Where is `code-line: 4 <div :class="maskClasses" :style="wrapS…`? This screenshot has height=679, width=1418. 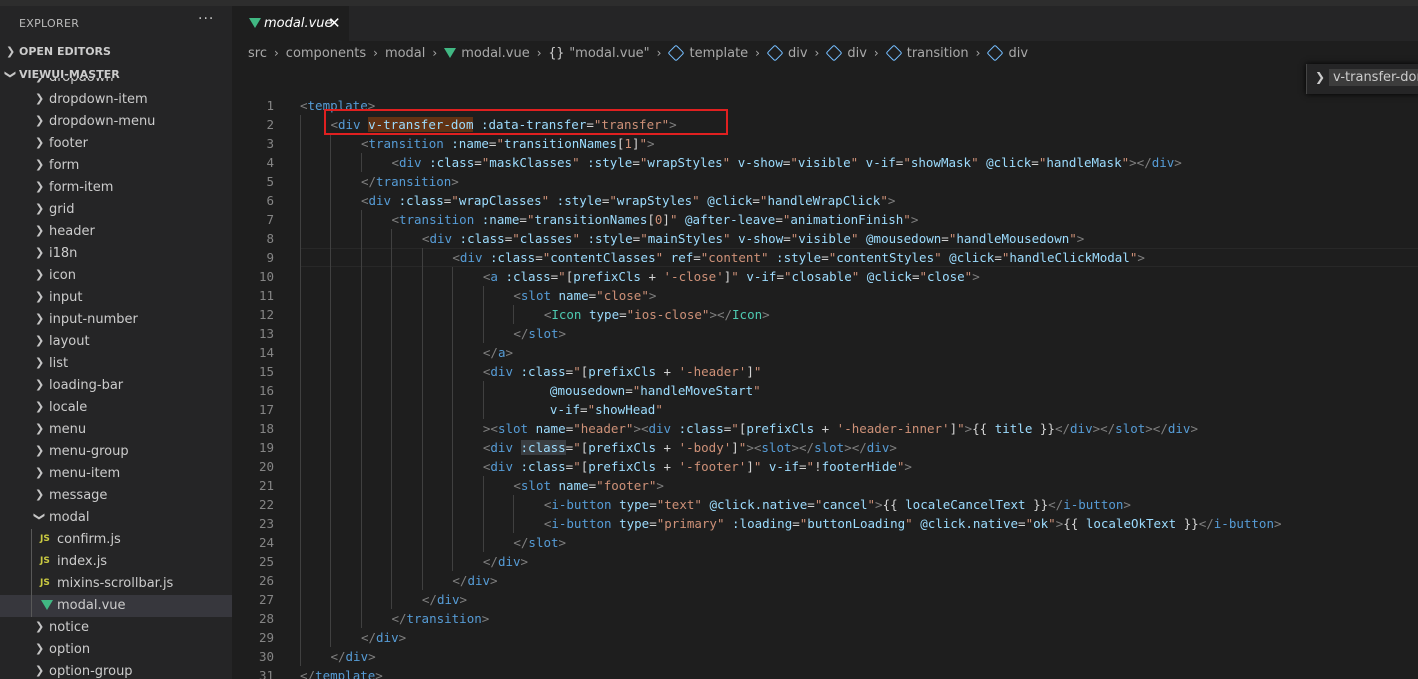 code-line: 4 <div :class="maskClasses" :style="wrapS… is located at coordinates (825, 162).